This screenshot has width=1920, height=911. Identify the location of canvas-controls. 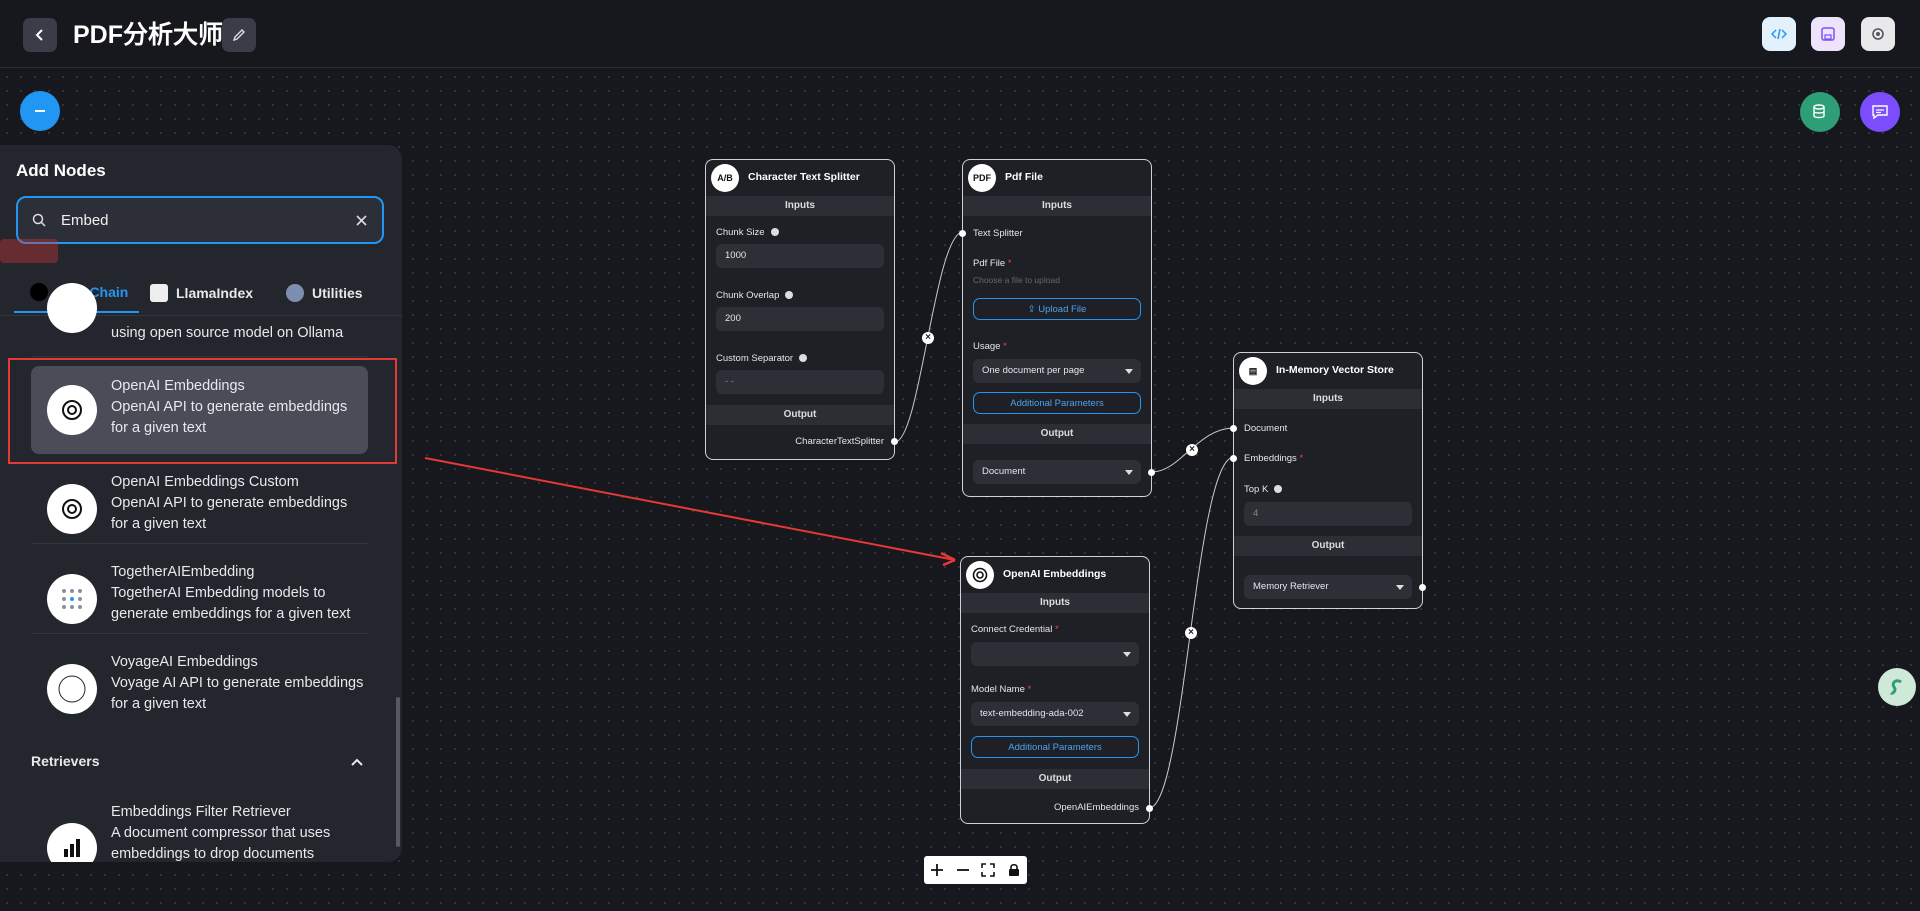
(975, 870).